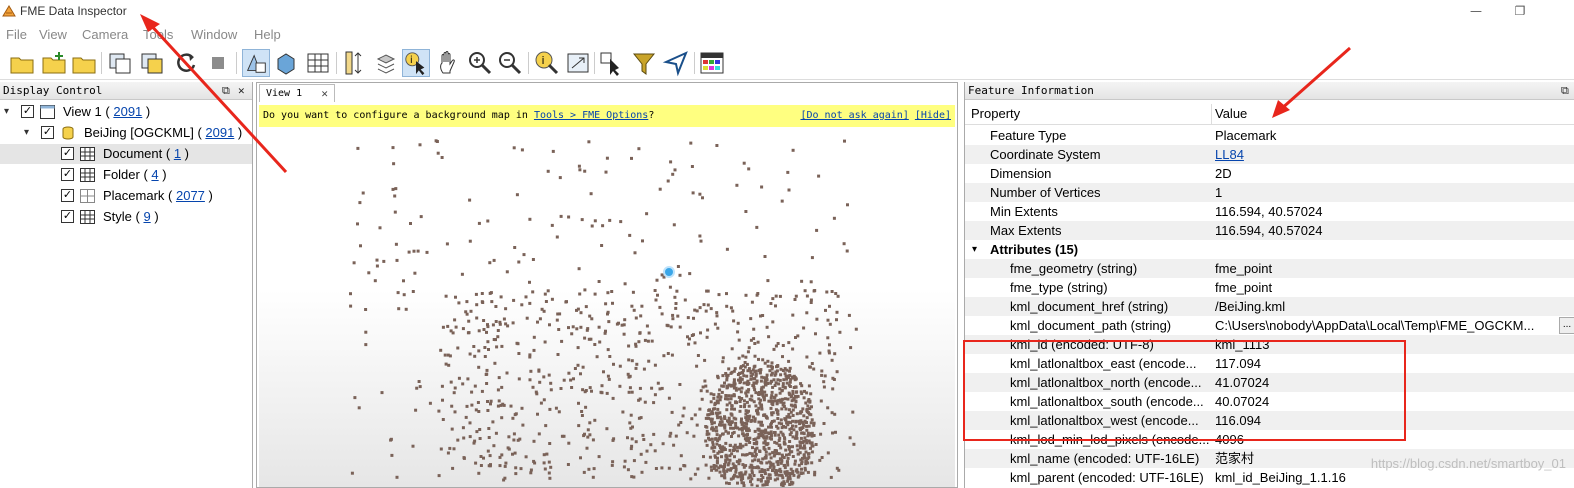 Image resolution: width=1574 pixels, height=488 pixels. Describe the element at coordinates (84, 63) in the screenshot. I see `folder-icon` at that location.